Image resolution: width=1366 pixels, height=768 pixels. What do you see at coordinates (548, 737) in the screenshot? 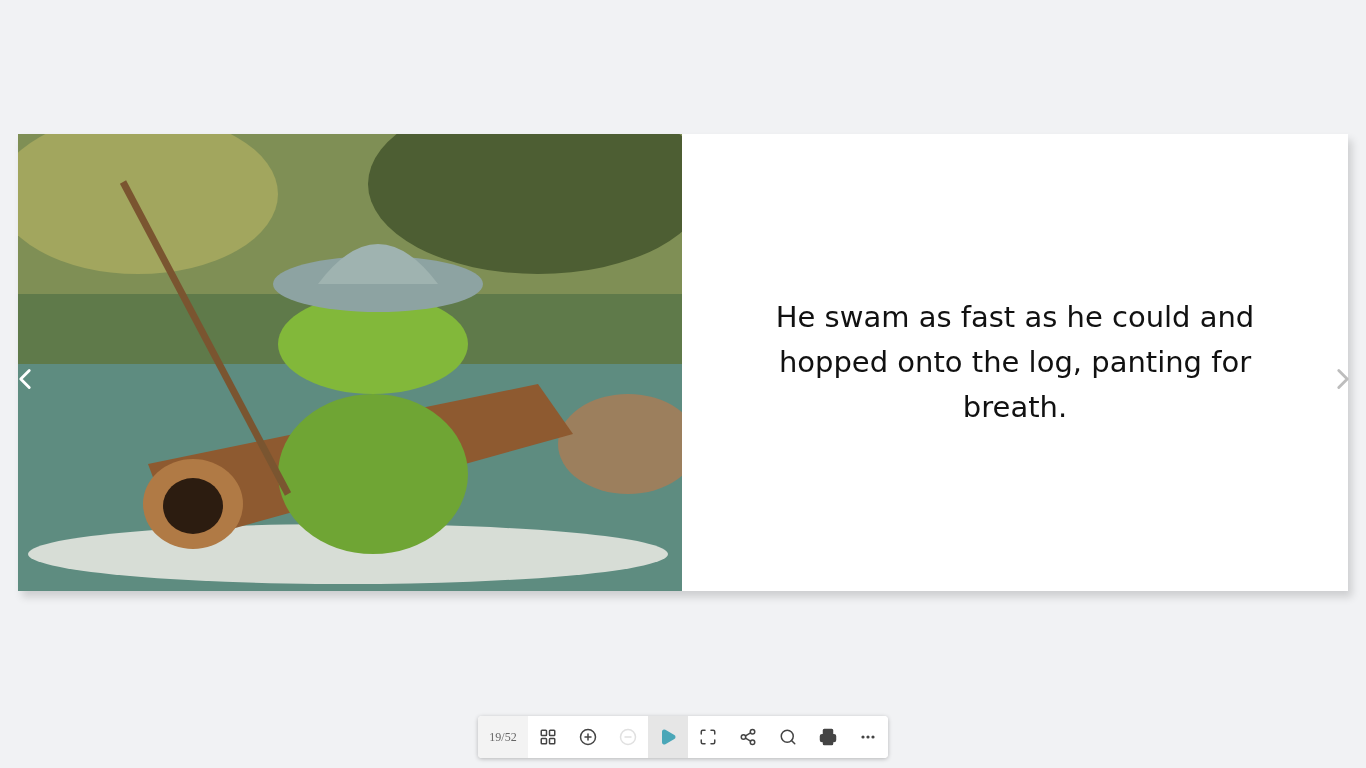
I see `grid-view-button` at bounding box center [548, 737].